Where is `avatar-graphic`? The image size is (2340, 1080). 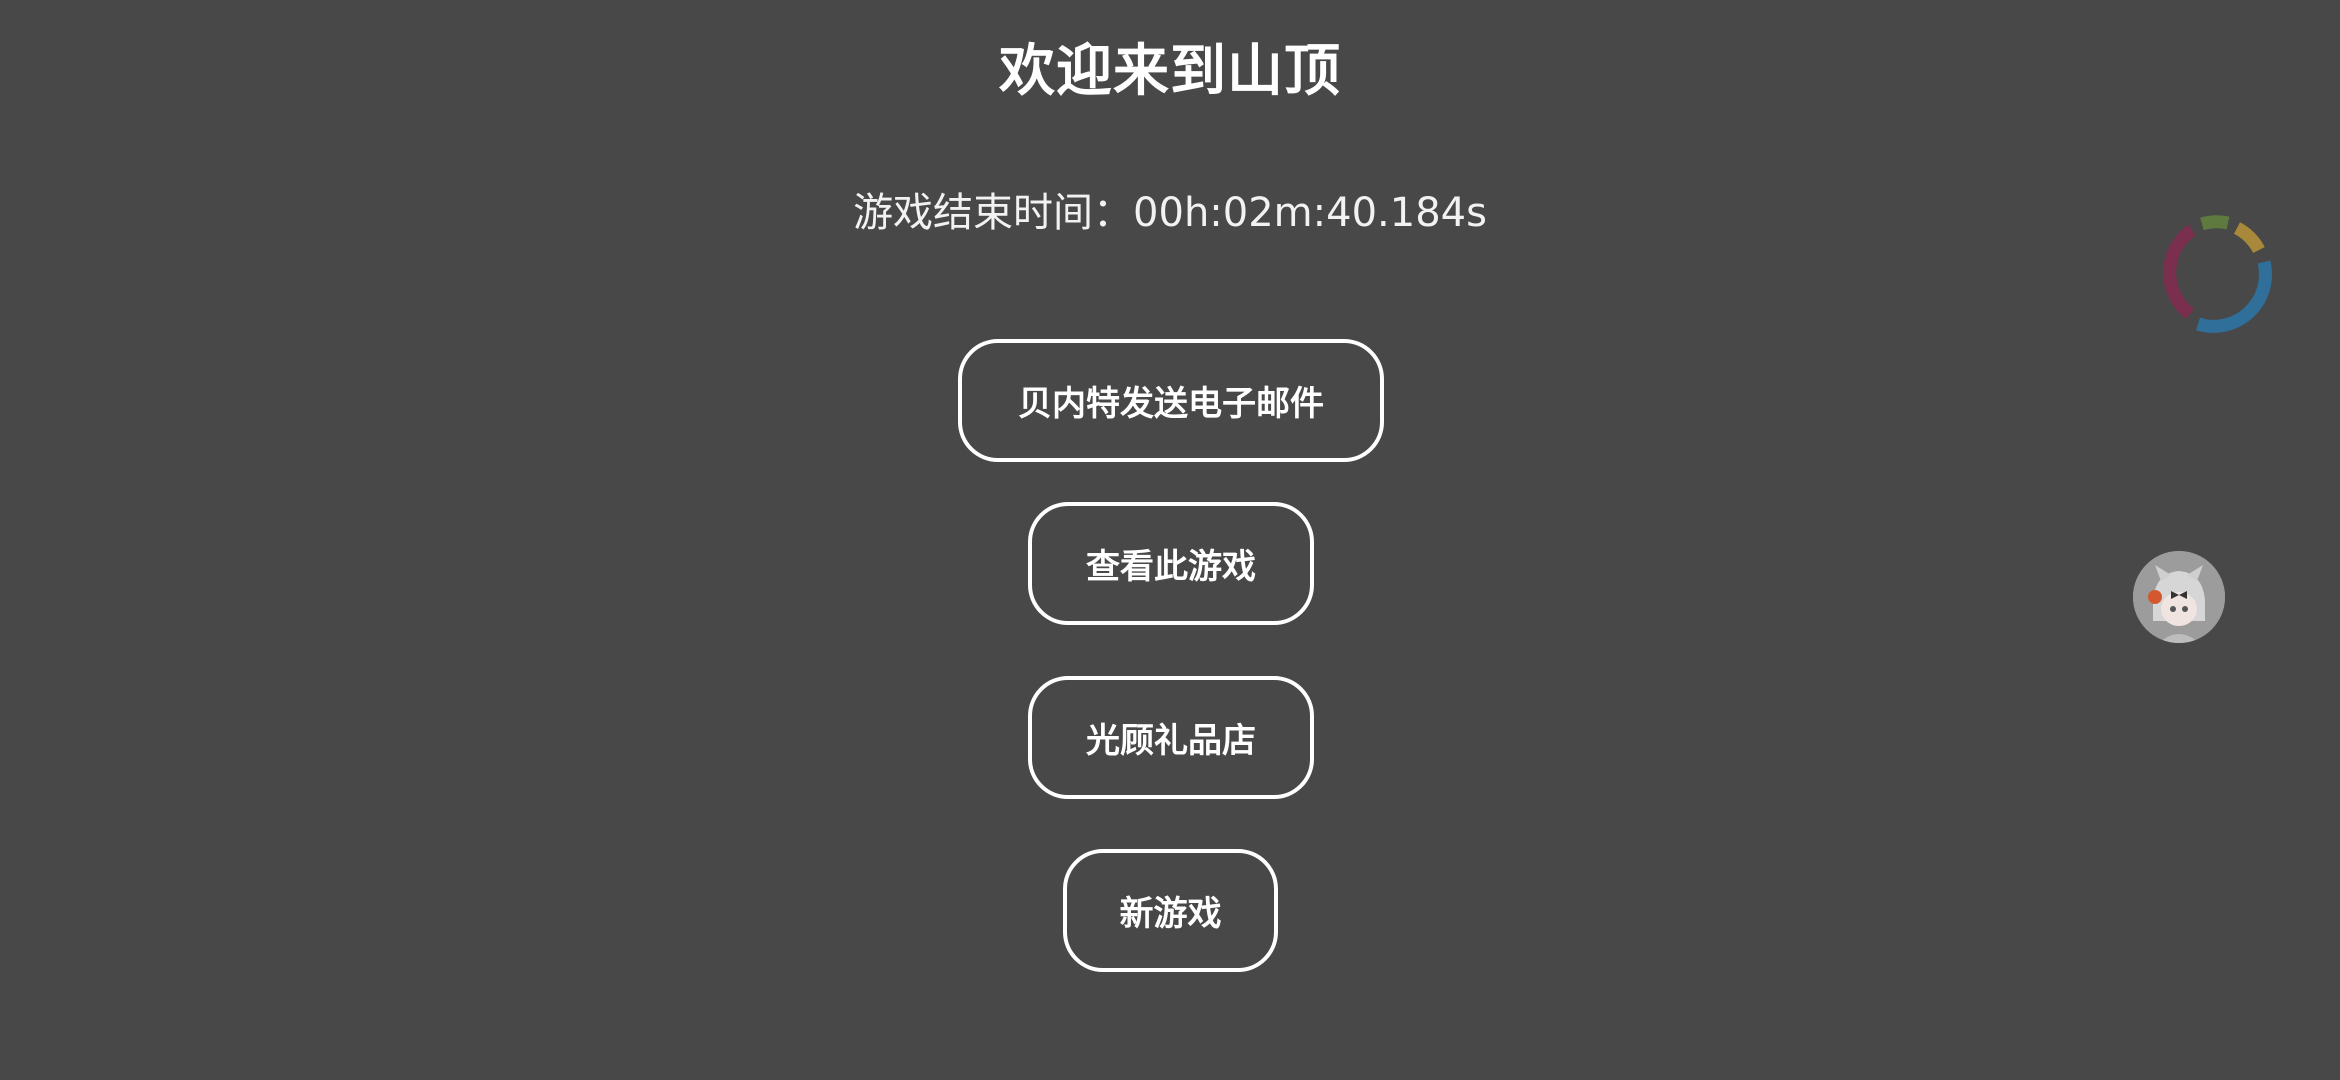
avatar-graphic is located at coordinates (2179, 597).